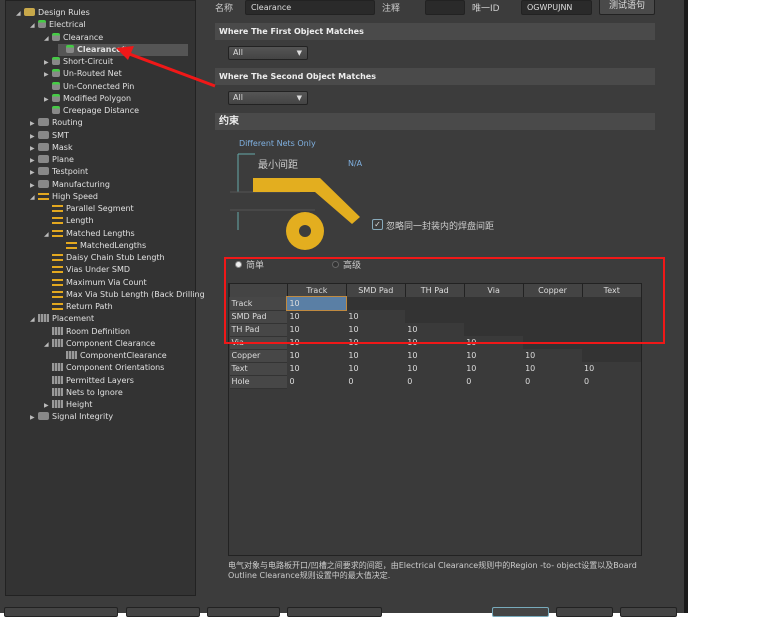  What do you see at coordinates (87, 332) in the screenshot?
I see `tree-item: Room Definition` at bounding box center [87, 332].